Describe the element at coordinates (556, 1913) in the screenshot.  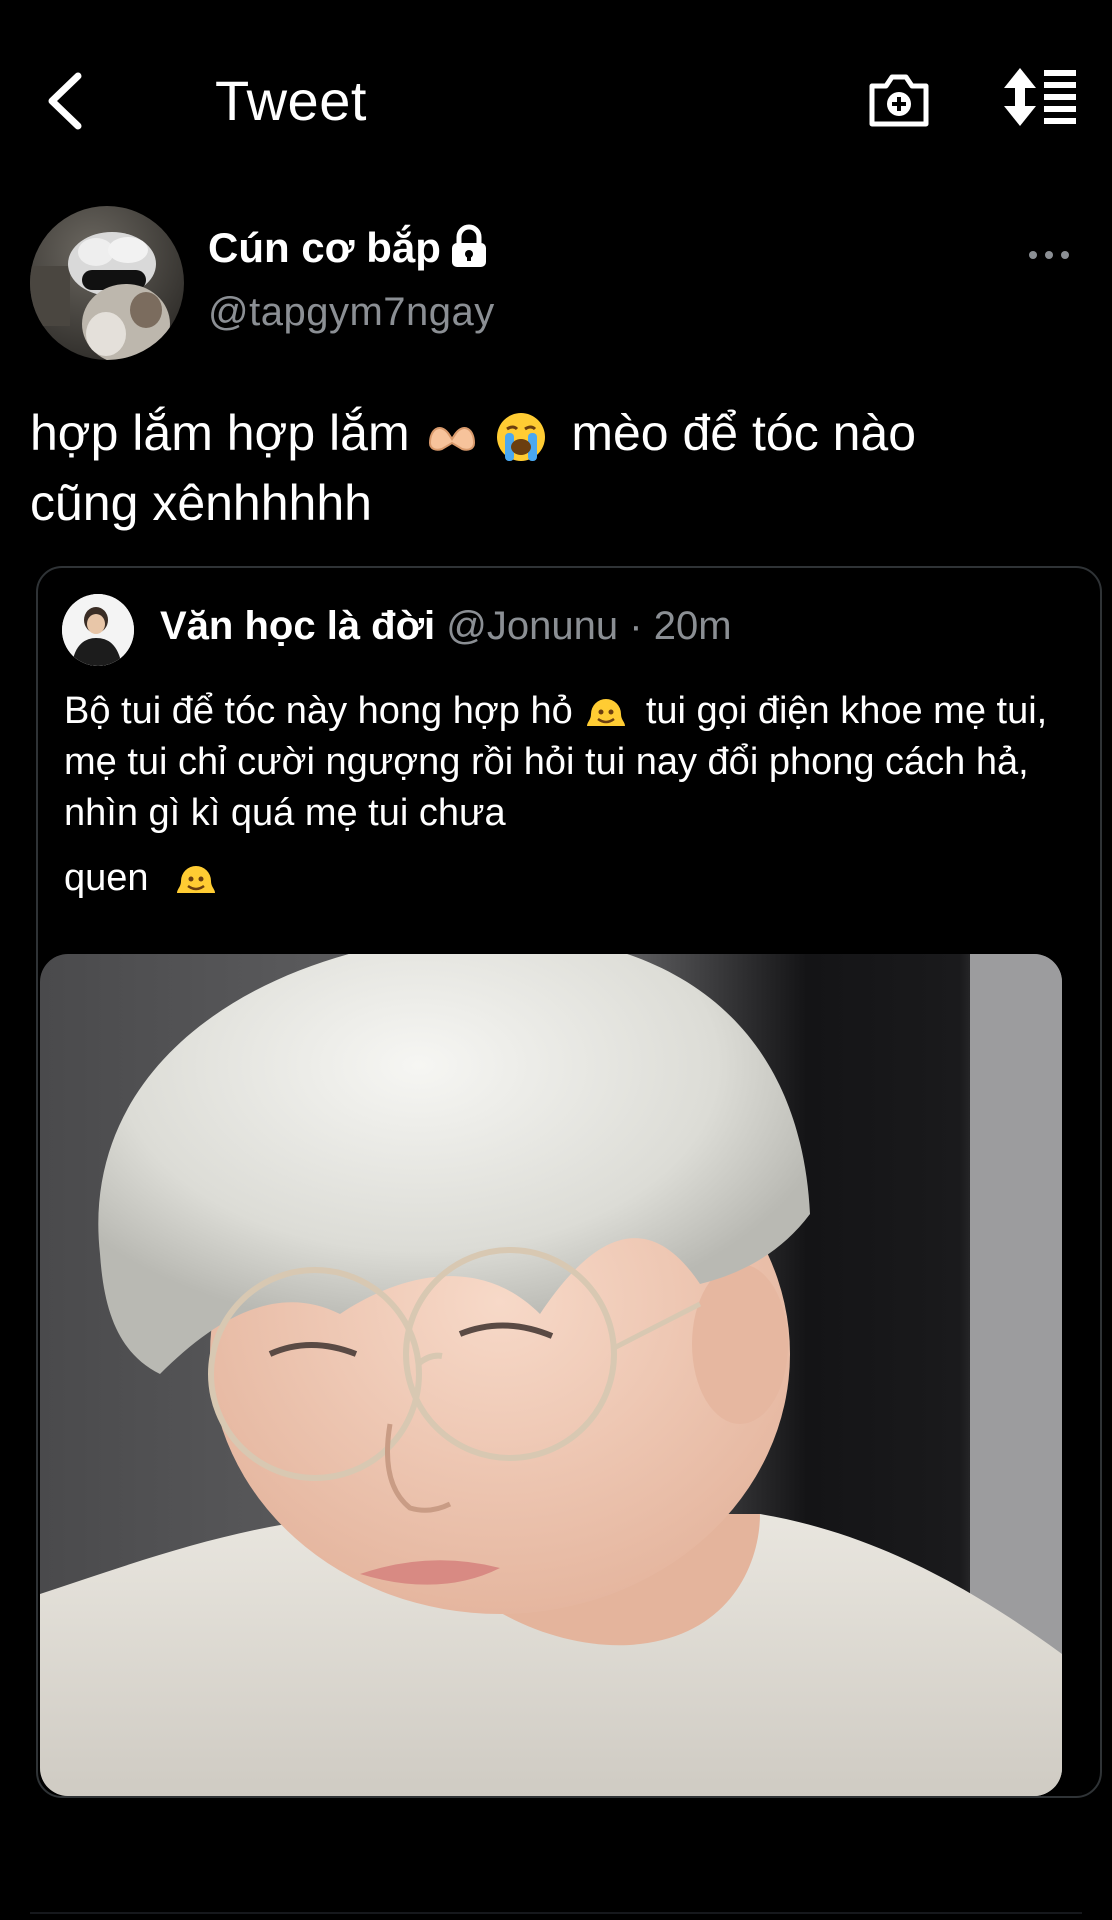
I see `divider` at that location.